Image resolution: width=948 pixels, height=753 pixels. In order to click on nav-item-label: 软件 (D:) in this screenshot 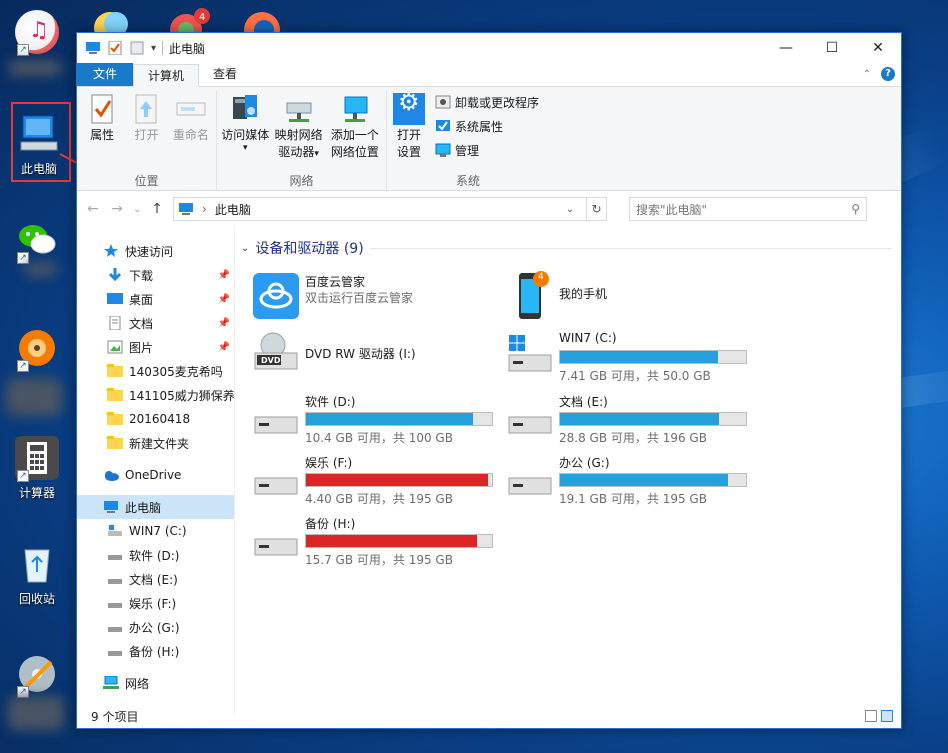, I will do `click(154, 555)`.